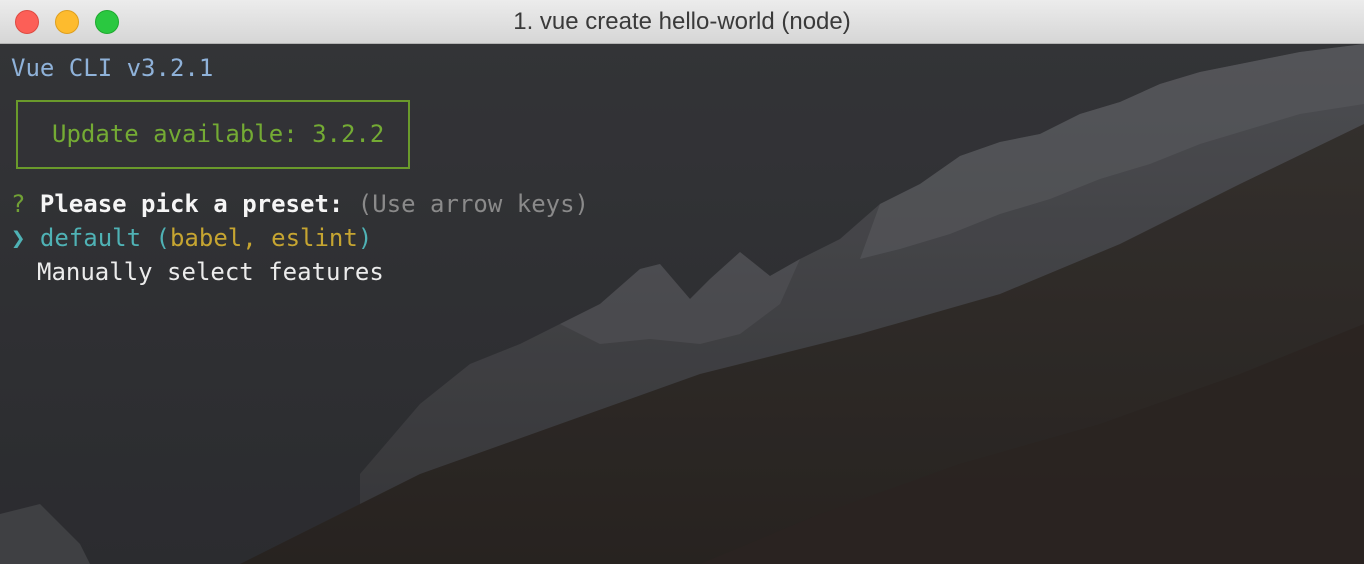 Image resolution: width=1364 pixels, height=564 pixels. I want to click on chevron-right-icon: ❯, so click(18, 238).